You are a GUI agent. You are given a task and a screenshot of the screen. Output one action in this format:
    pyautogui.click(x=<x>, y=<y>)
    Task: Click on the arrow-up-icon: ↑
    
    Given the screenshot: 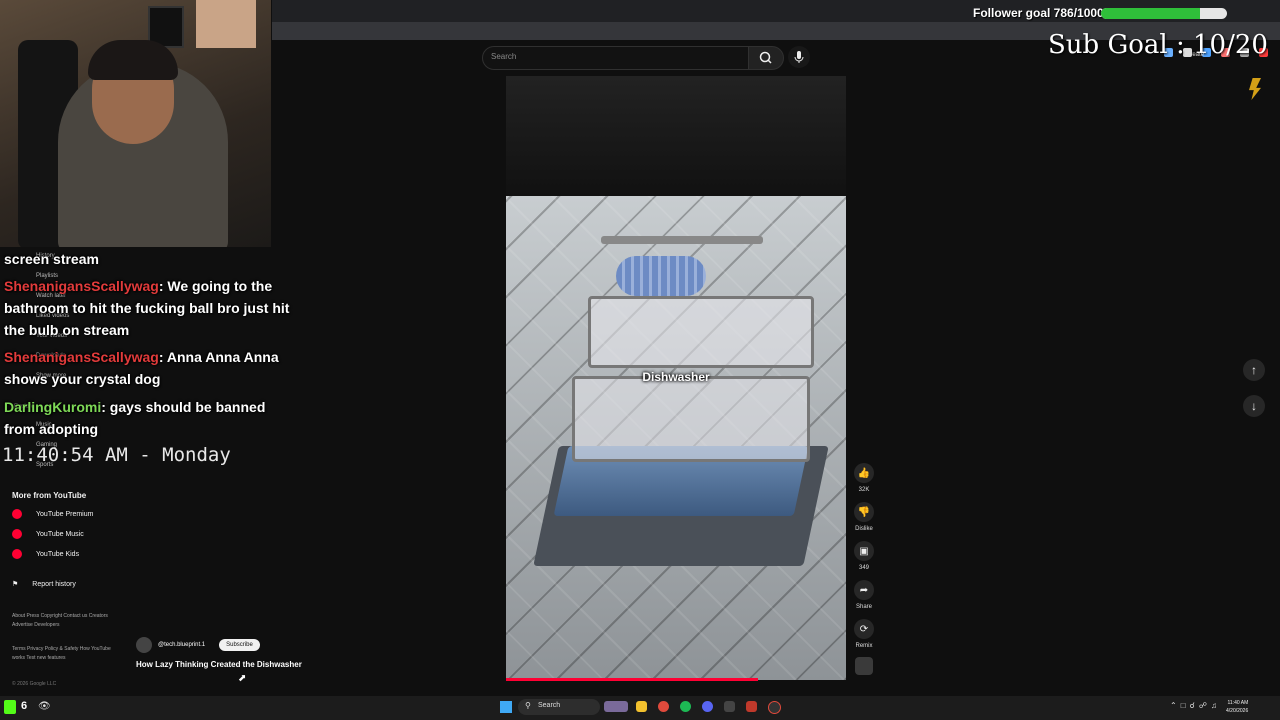 What is the action you would take?
    pyautogui.click(x=1254, y=370)
    